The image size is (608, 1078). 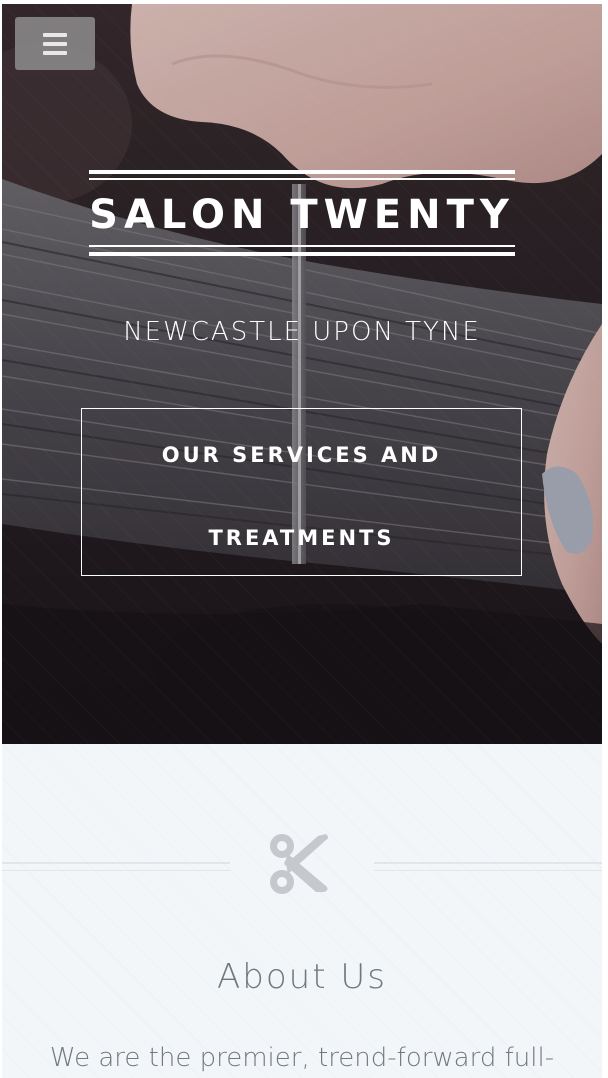 I want to click on about-heading: About Us, so click(x=302, y=977).